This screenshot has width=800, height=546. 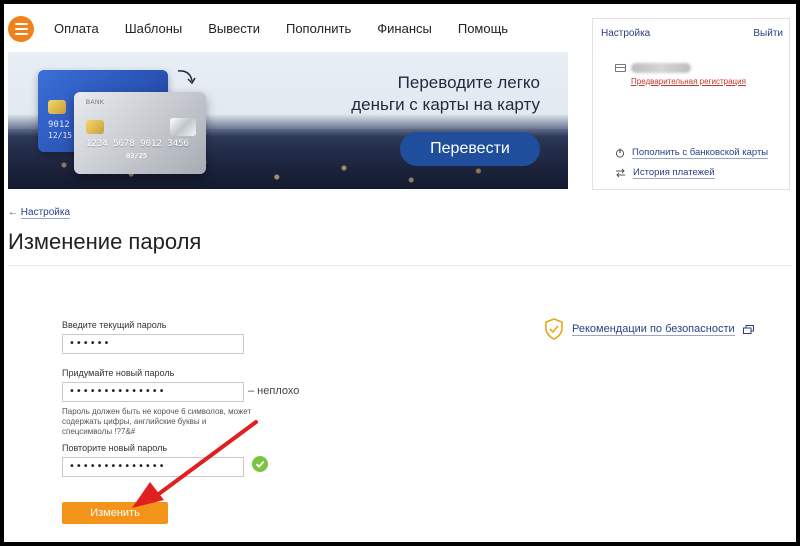 What do you see at coordinates (60, 135) in the screenshot?
I see `card-date: 12/15` at bounding box center [60, 135].